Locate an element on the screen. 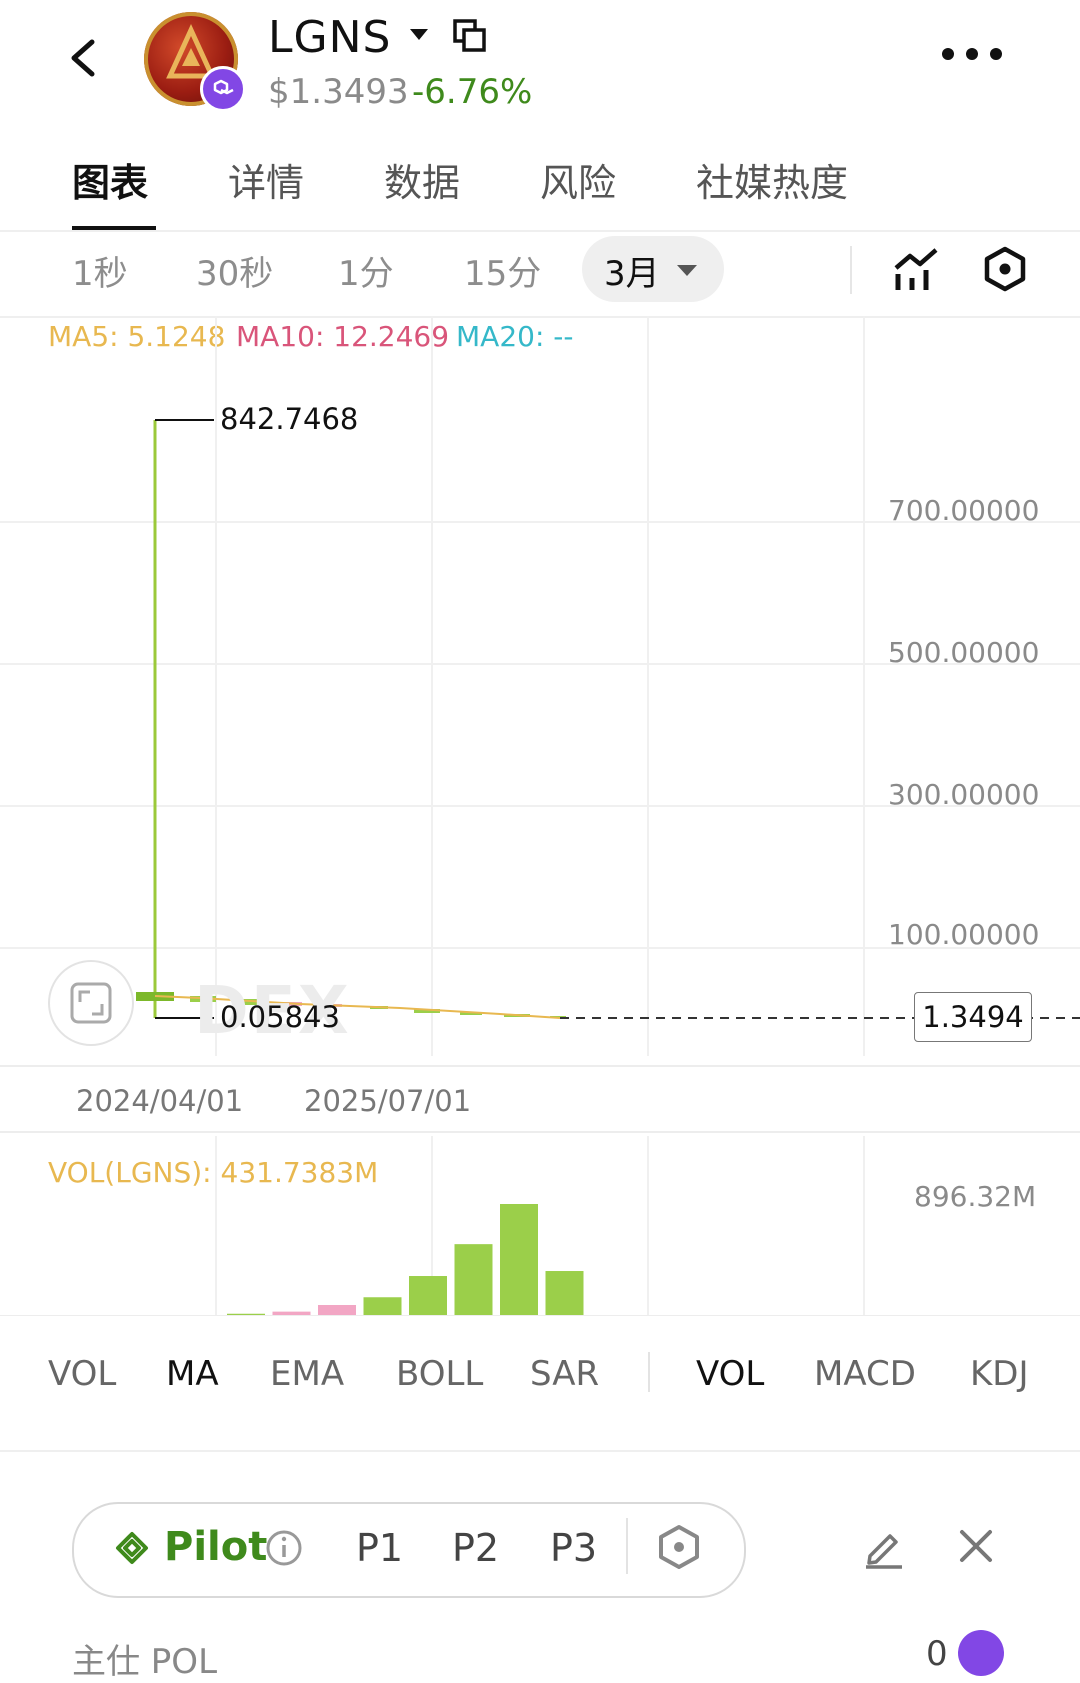 The height and width of the screenshot is (1683, 1080). back-button is located at coordinates (84, 58).